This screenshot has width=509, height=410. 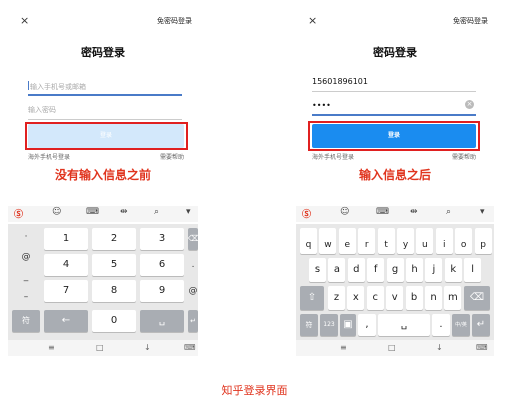 What do you see at coordinates (105, 110) in the screenshot?
I see `password-input: 输入密码` at bounding box center [105, 110].